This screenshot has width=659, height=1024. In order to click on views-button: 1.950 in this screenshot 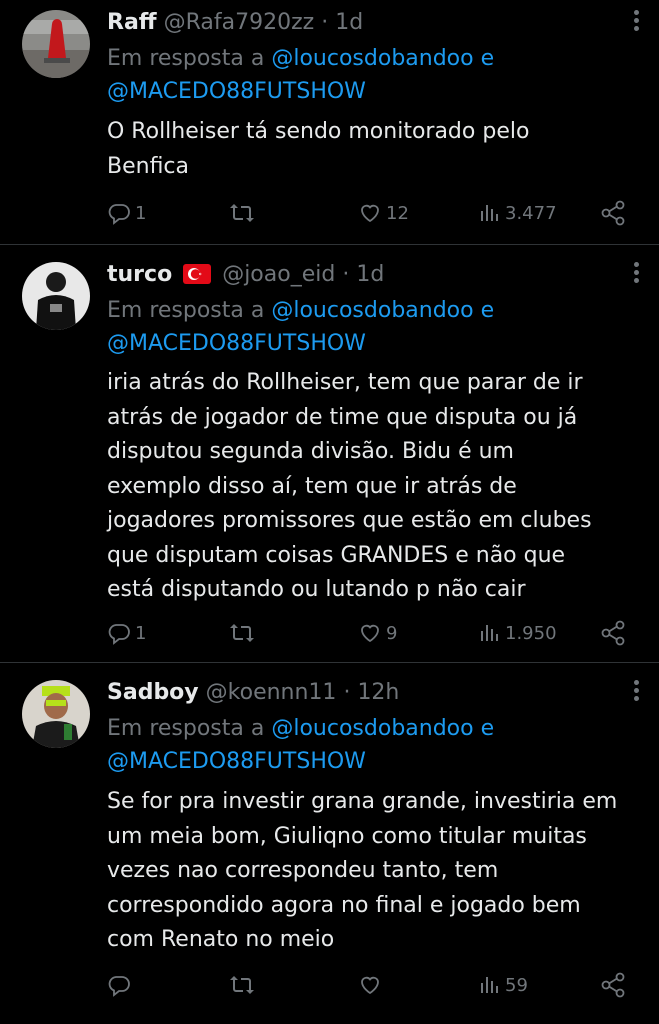, I will do `click(518, 633)`.